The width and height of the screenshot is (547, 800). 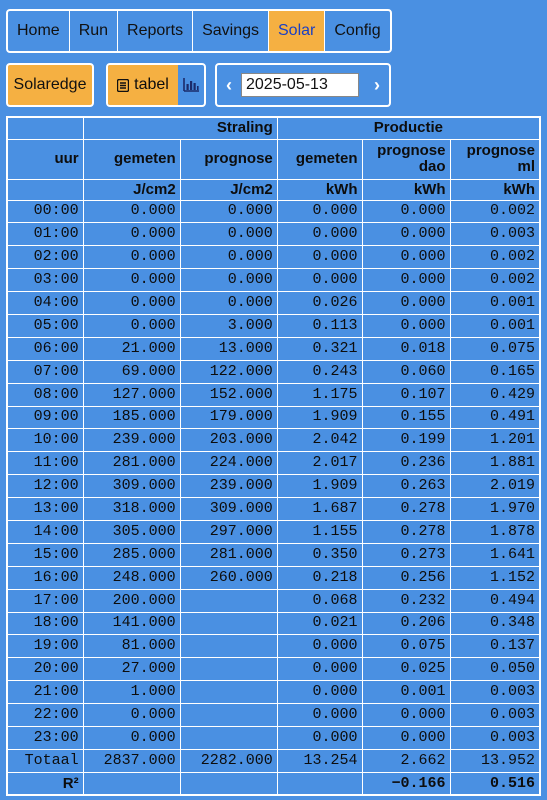 What do you see at coordinates (273, 211) in the screenshot?
I see `table-row: 00:00 0.000 0.000 0.000 0.000 0.002` at bounding box center [273, 211].